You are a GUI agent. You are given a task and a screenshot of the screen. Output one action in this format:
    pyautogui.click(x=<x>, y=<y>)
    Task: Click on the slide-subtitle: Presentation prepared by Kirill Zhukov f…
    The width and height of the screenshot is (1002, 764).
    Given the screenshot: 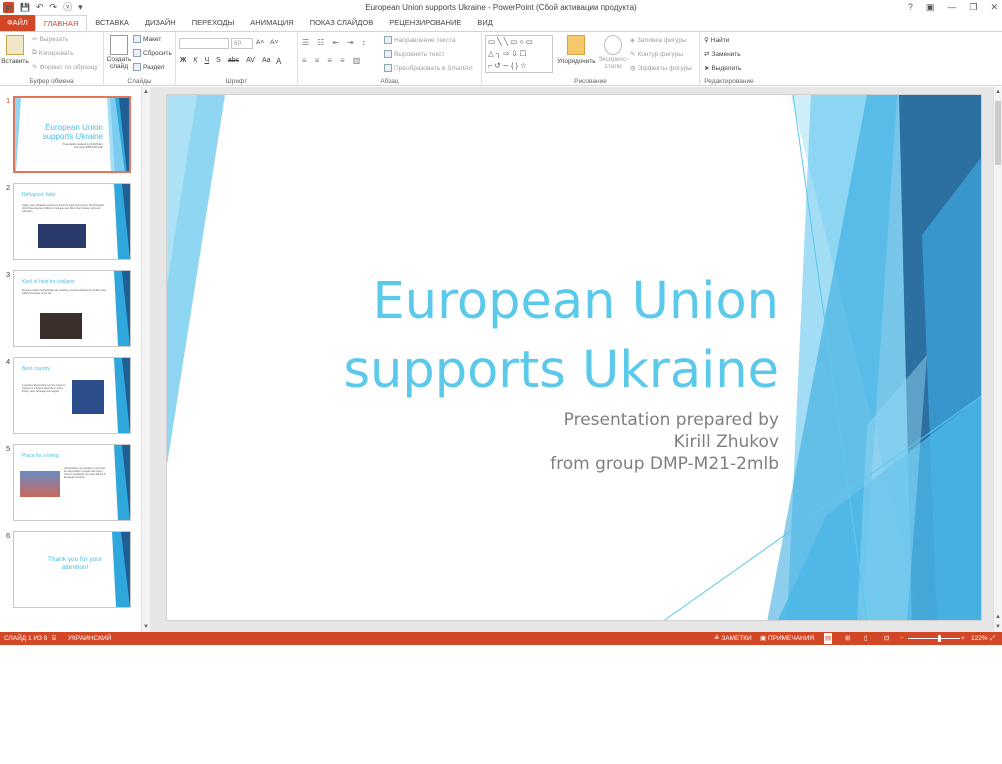 What is the action you would take?
    pyautogui.click(x=569, y=442)
    